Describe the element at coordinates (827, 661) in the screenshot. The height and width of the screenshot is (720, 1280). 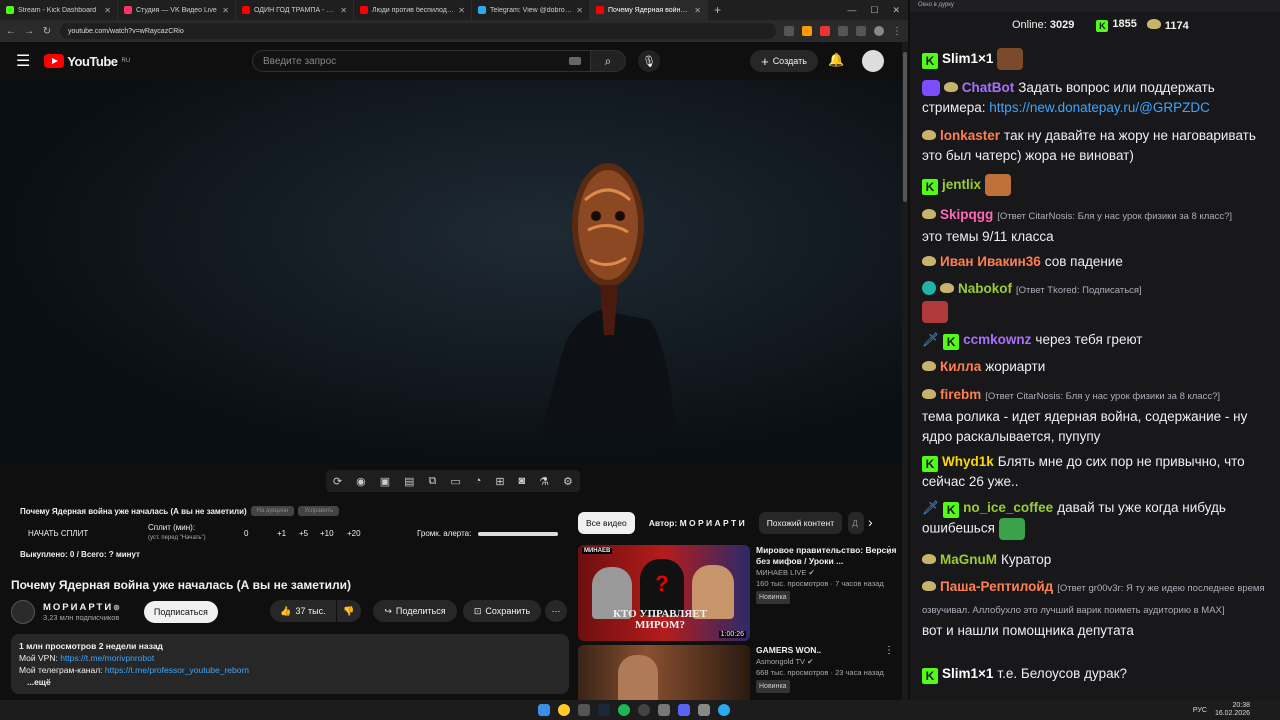
I see `recommendation-channel: Asmongold TV ✔` at that location.